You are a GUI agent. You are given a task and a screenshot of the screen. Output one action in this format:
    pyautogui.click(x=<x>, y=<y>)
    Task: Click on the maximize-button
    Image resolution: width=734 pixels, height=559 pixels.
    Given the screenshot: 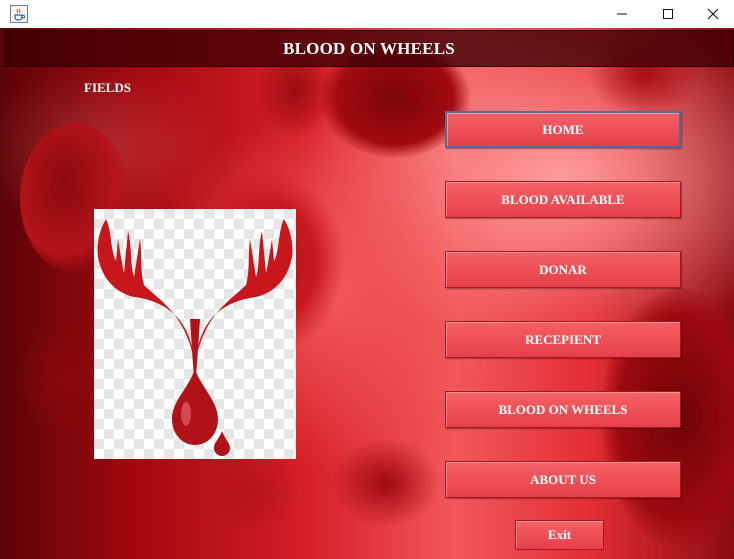 What is the action you would take?
    pyautogui.click(x=668, y=14)
    